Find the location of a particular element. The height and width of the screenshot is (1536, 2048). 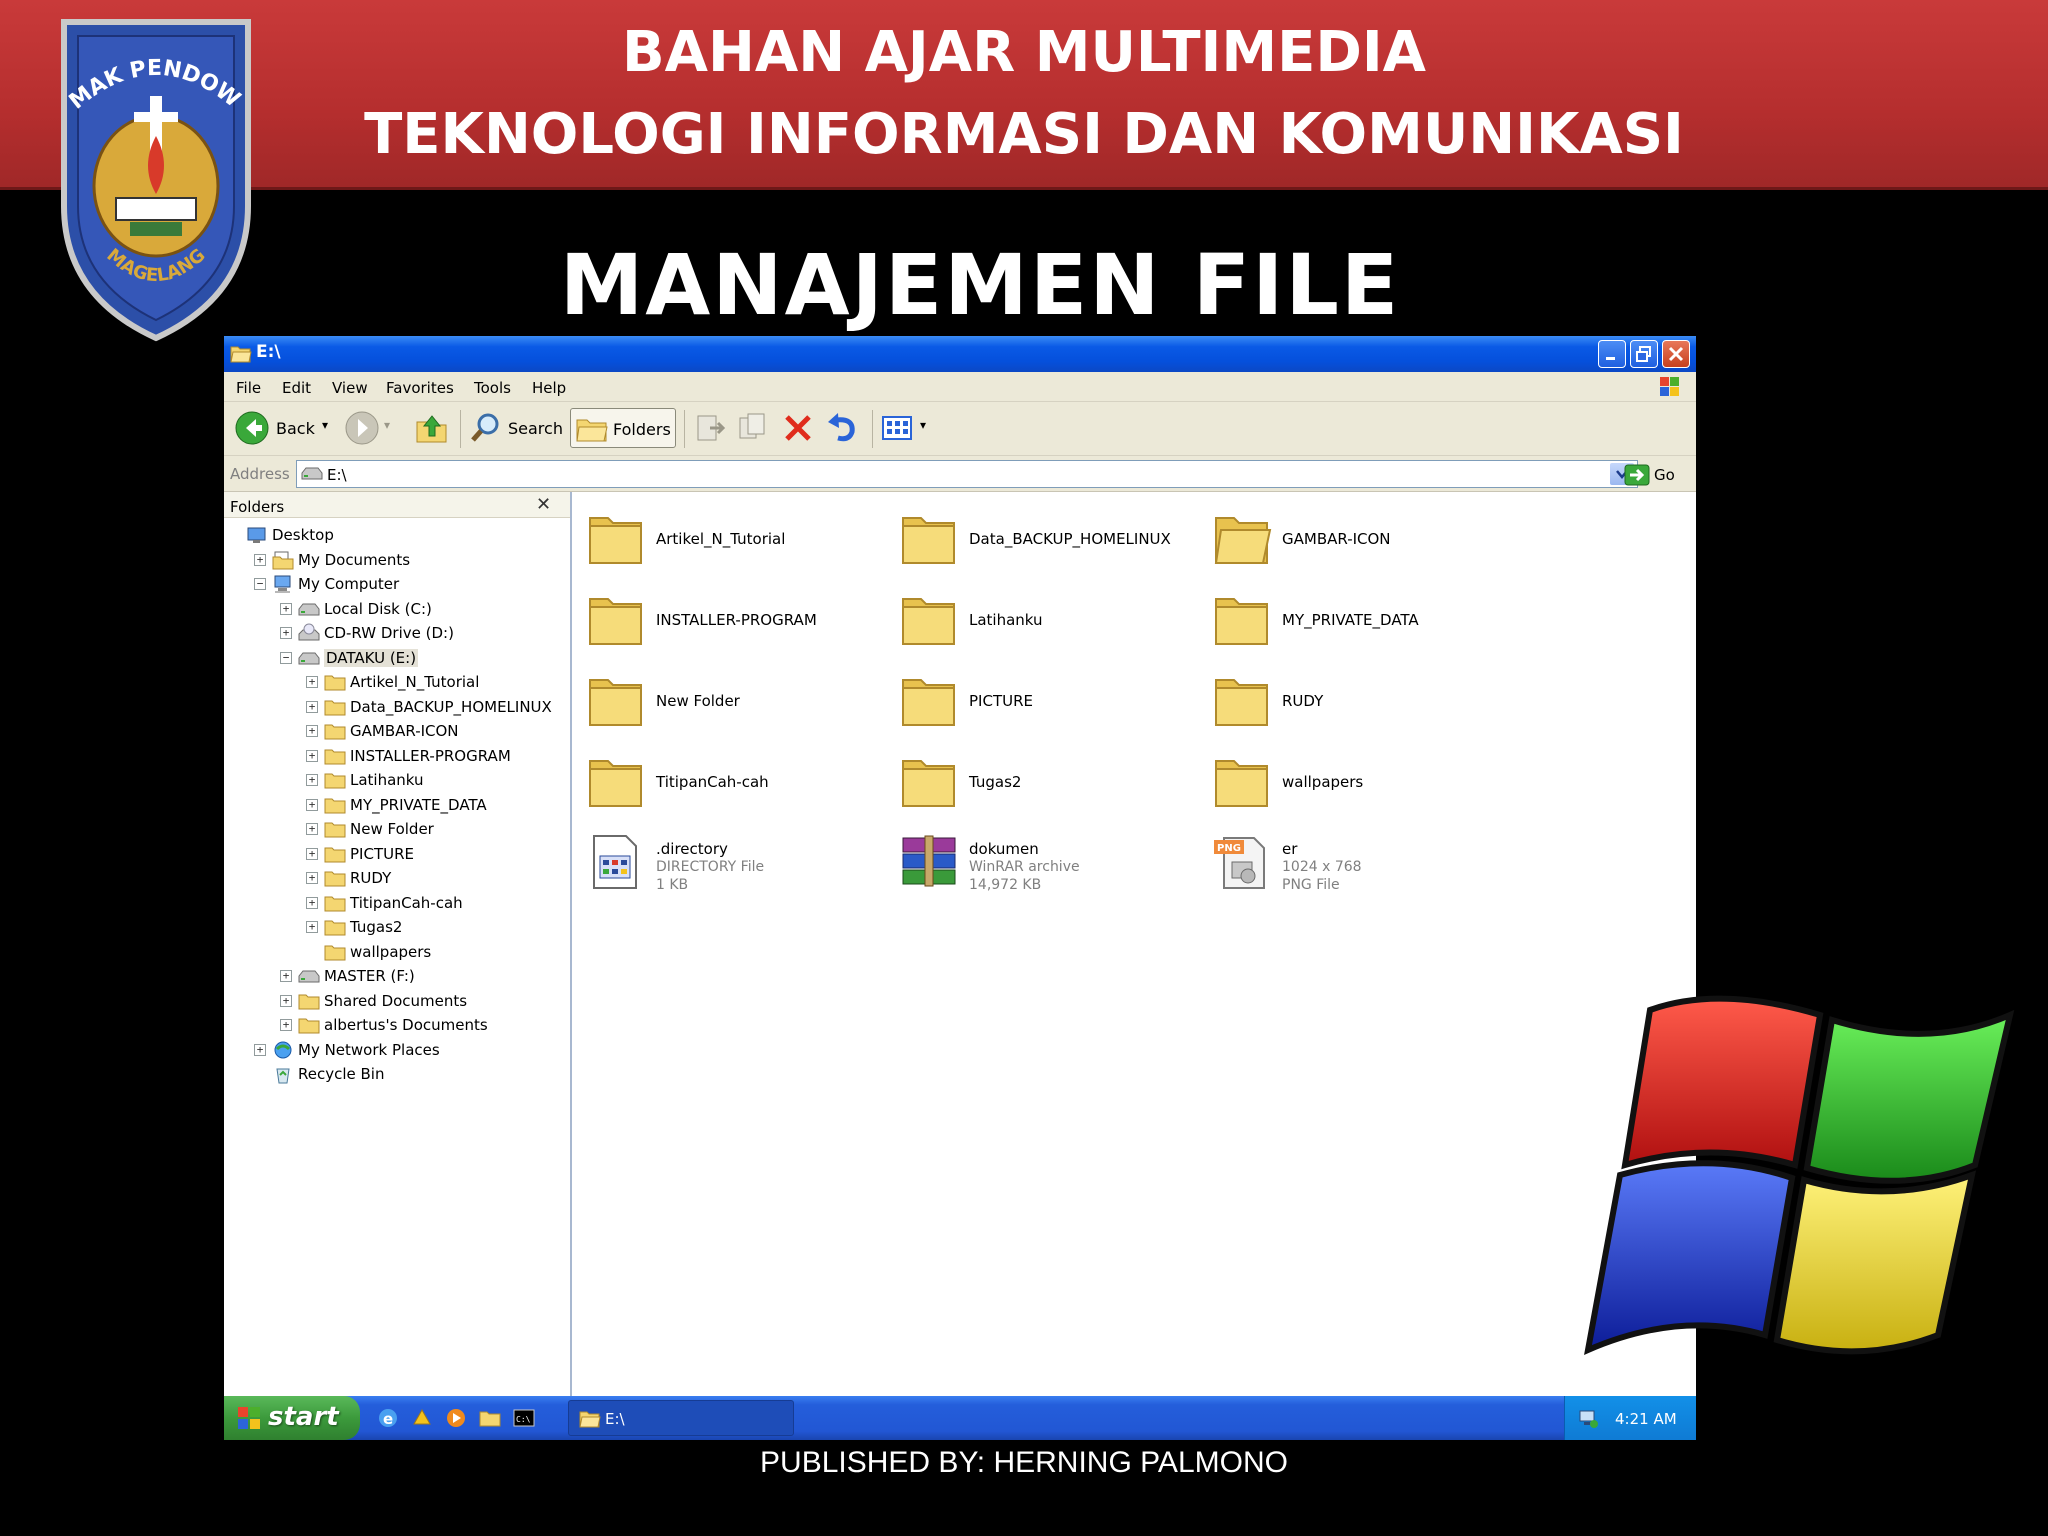

back-arrow-icon is located at coordinates (252, 428).